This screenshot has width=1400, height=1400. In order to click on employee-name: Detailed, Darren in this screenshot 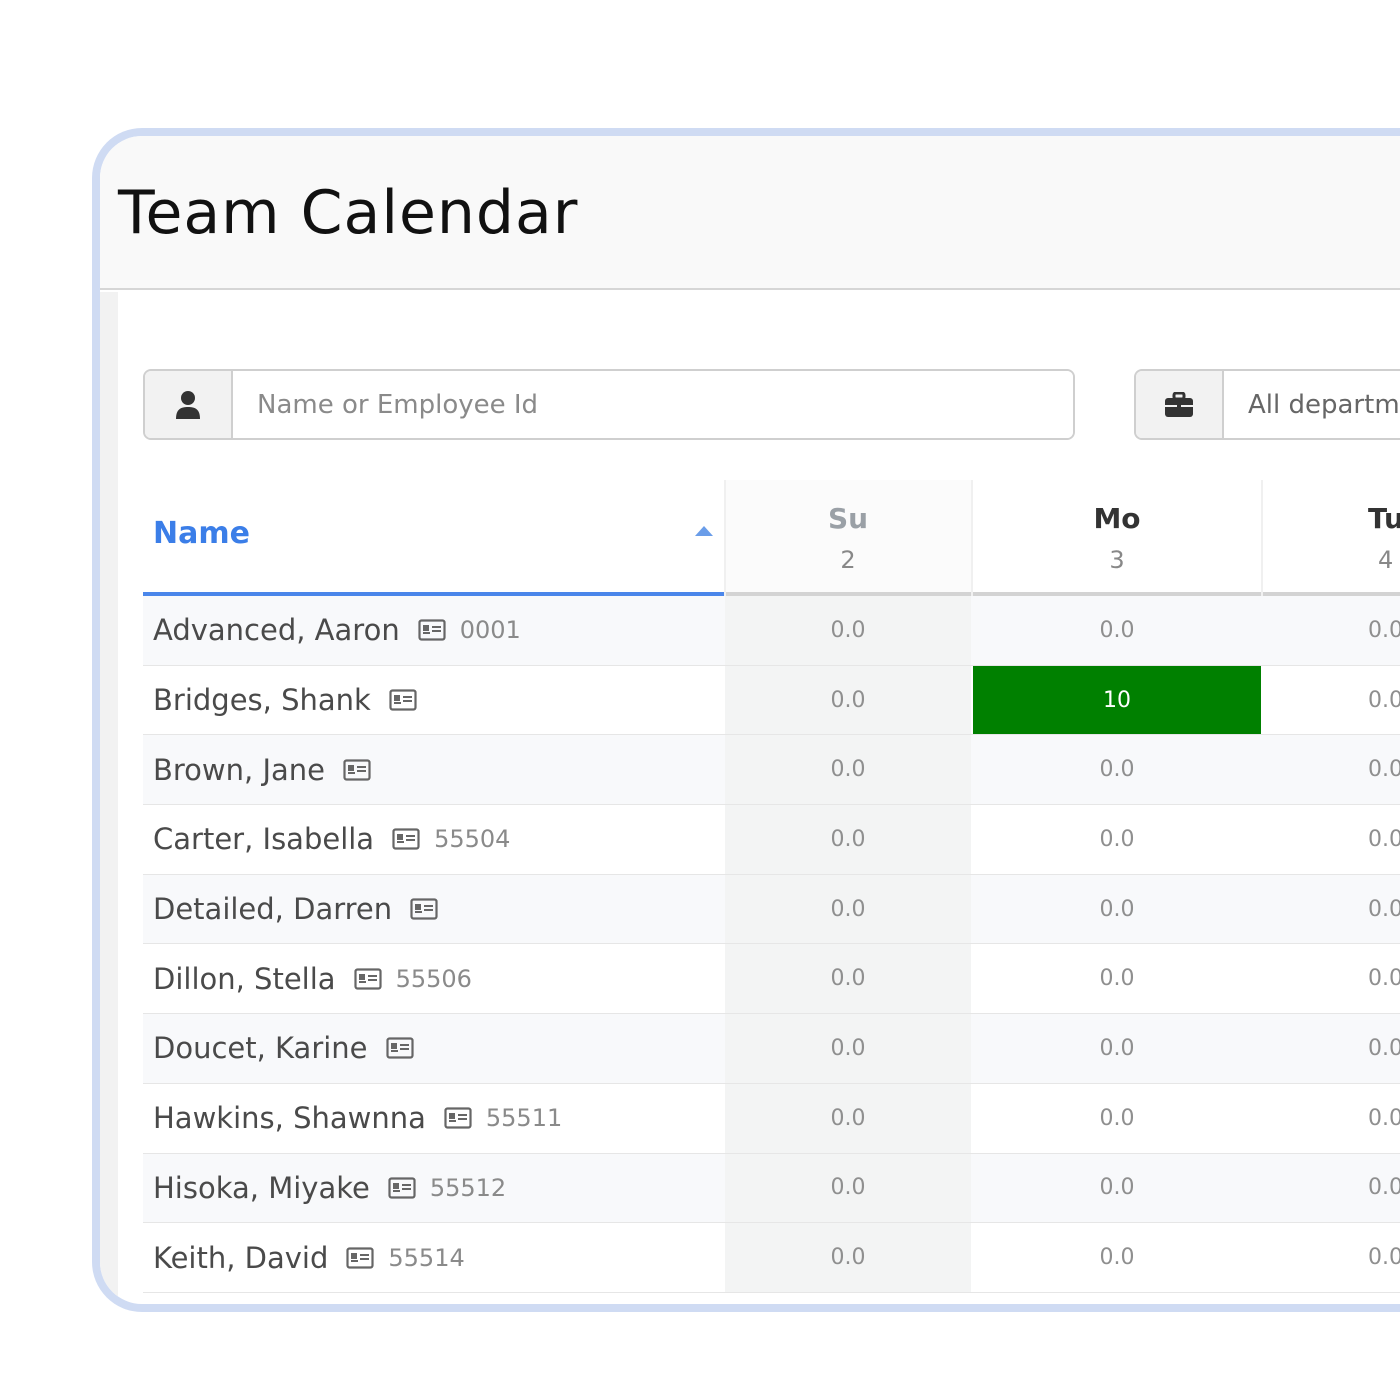, I will do `click(272, 909)`.